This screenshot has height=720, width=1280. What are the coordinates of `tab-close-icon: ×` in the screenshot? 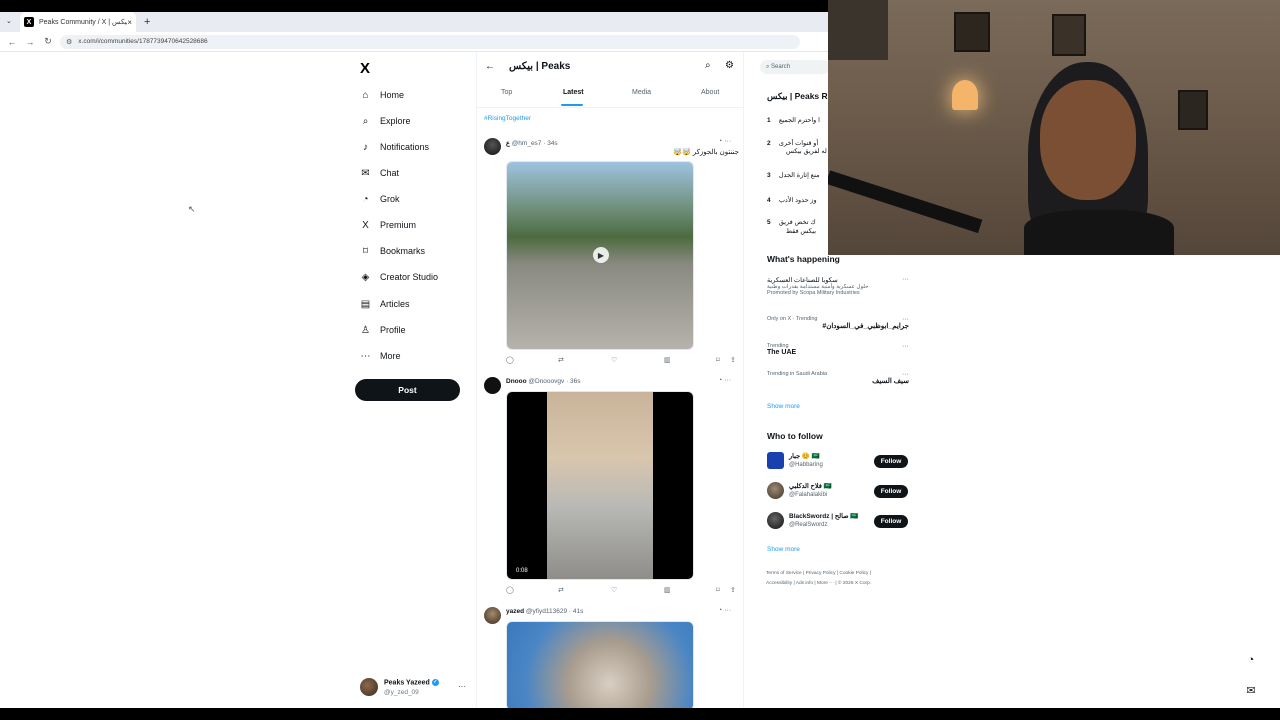 It's located at (129, 22).